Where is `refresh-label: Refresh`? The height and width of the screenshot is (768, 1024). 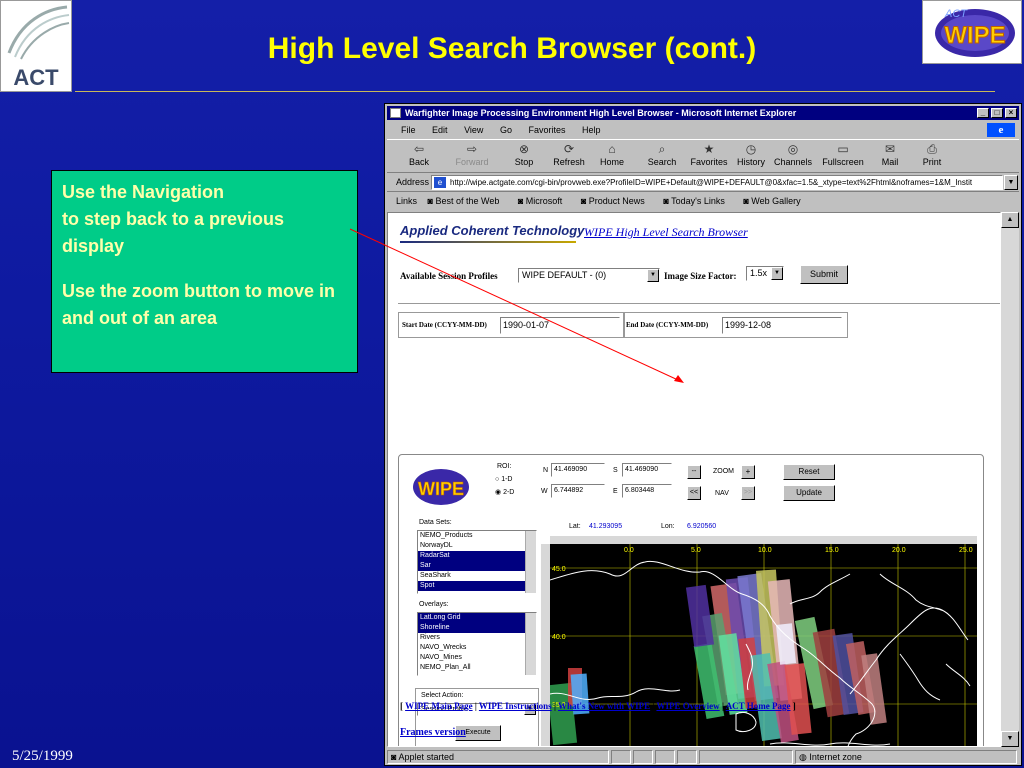 refresh-label: Refresh is located at coordinates (569, 162).